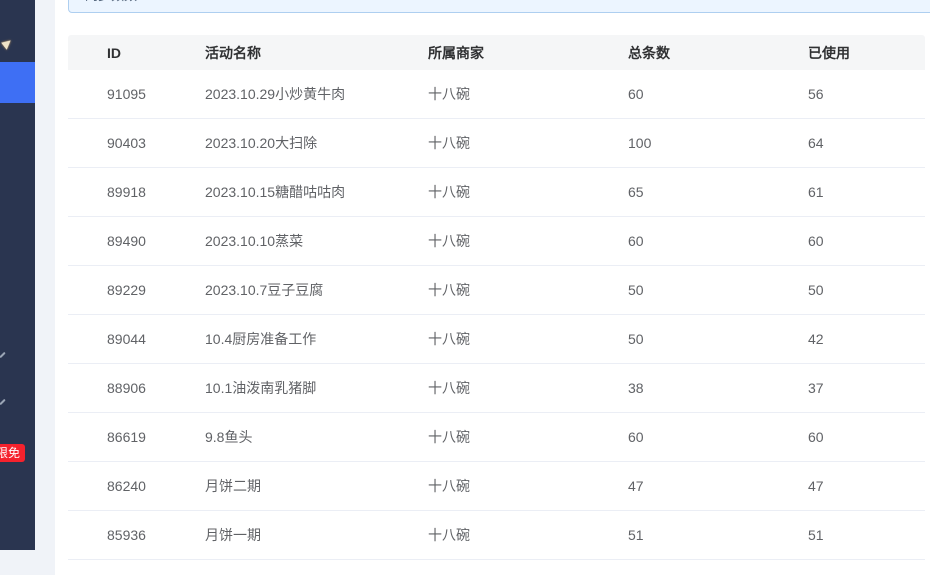  What do you see at coordinates (316, 486) in the screenshot?
I see `cell-name: 月饼二期` at bounding box center [316, 486].